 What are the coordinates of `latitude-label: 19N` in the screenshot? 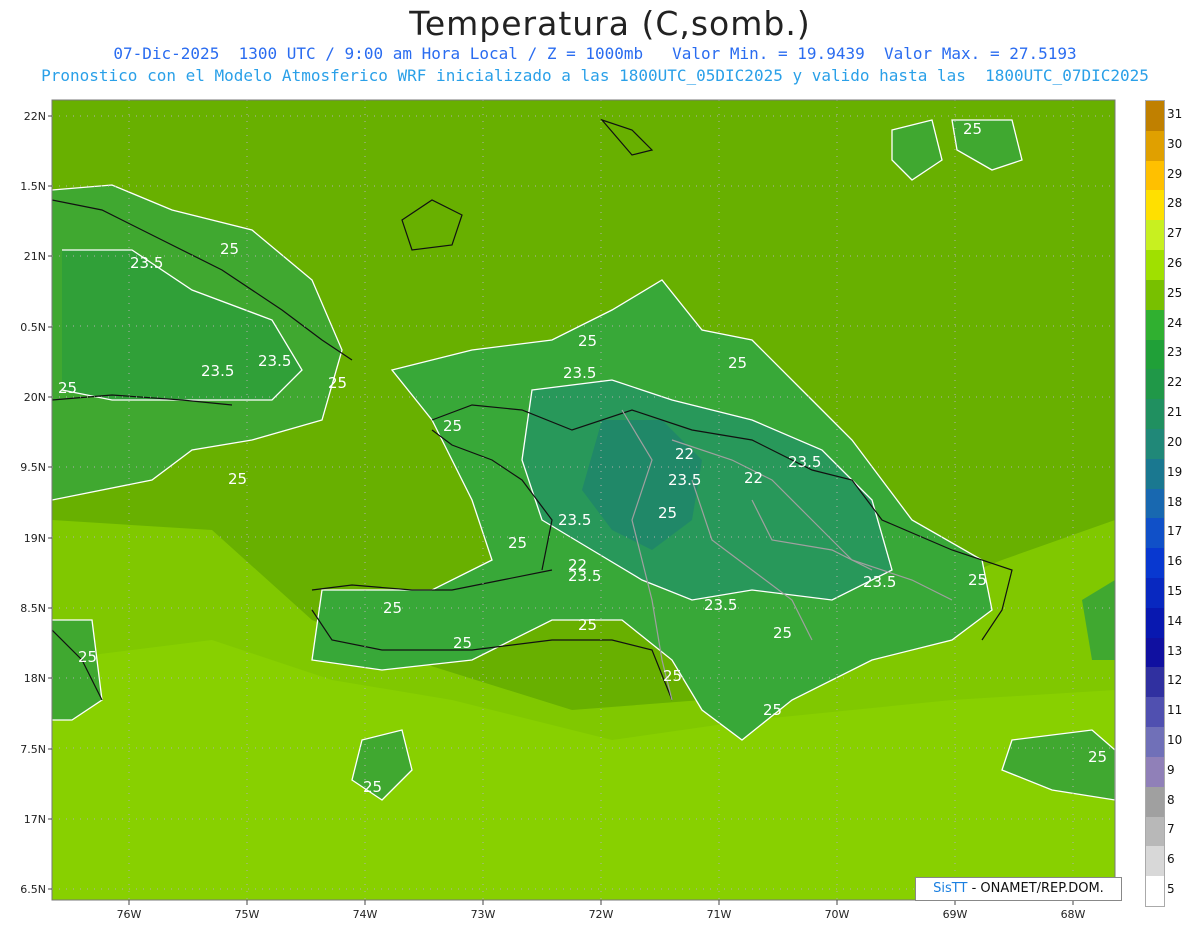 It's located at (35, 538).